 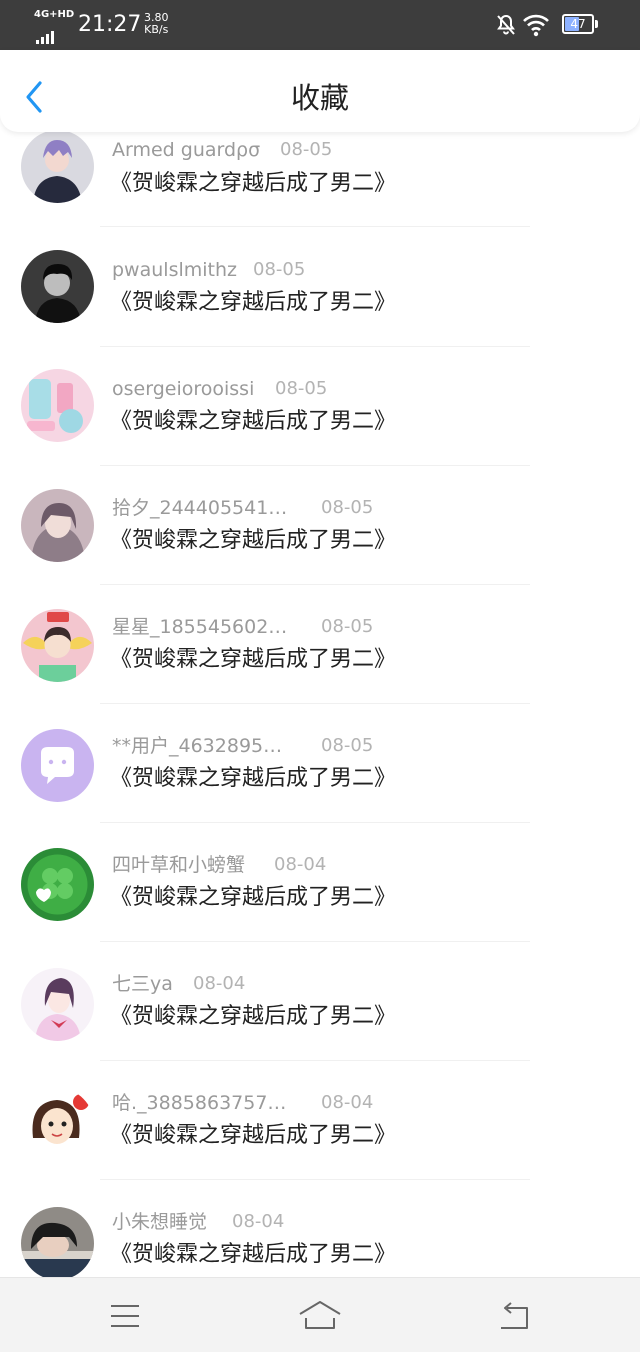 I want to click on wifi-icon, so click(x=536, y=25).